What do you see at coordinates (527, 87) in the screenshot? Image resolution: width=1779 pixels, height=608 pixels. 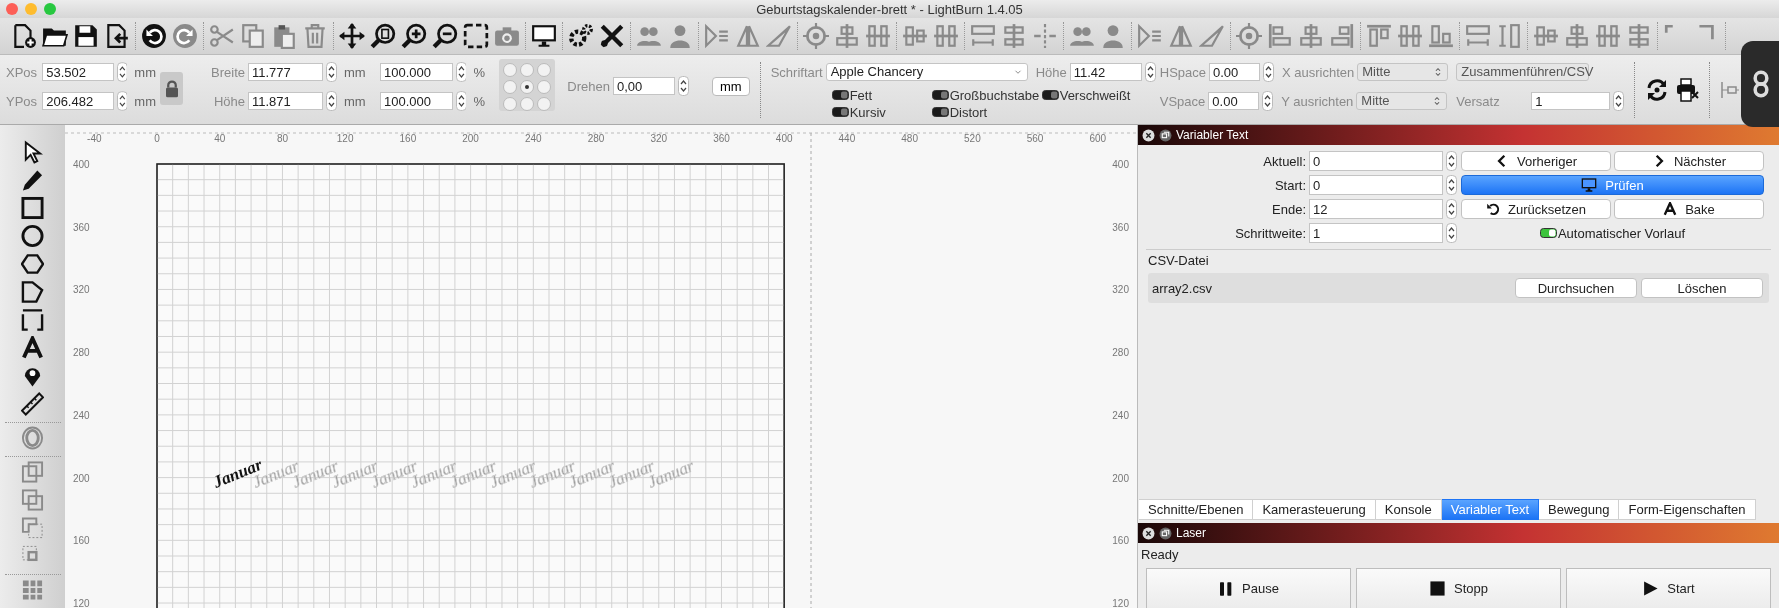 I see `anchor-point` at bounding box center [527, 87].